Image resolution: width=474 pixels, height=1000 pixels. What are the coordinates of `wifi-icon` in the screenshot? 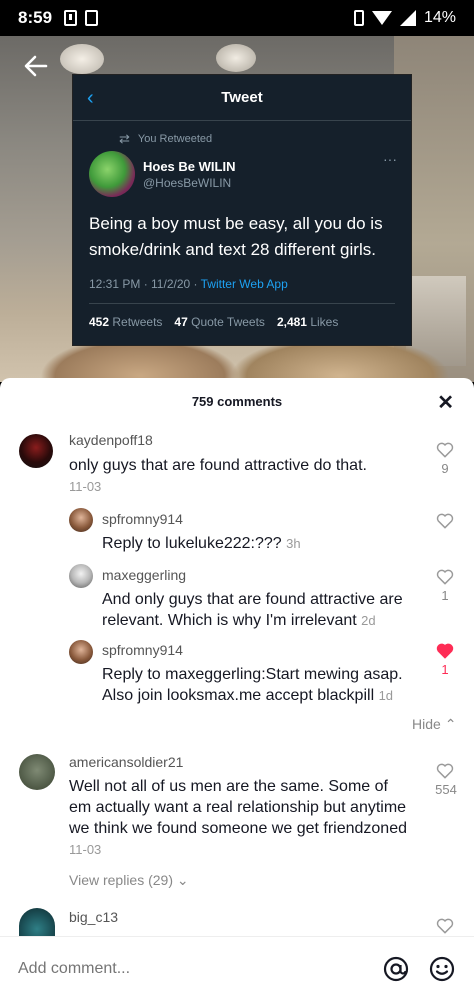 It's located at (381, 18).